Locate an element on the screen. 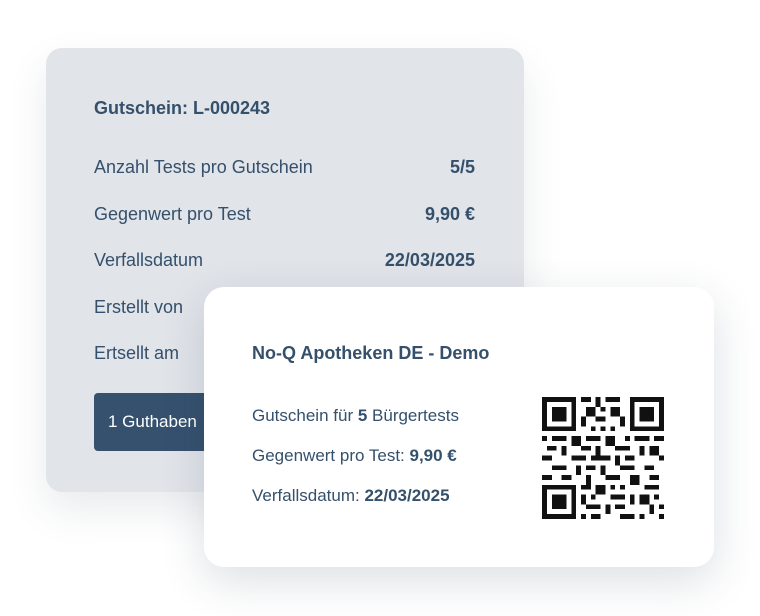 The height and width of the screenshot is (616, 760). voucher-row-value: 5/5 is located at coordinates (462, 167).